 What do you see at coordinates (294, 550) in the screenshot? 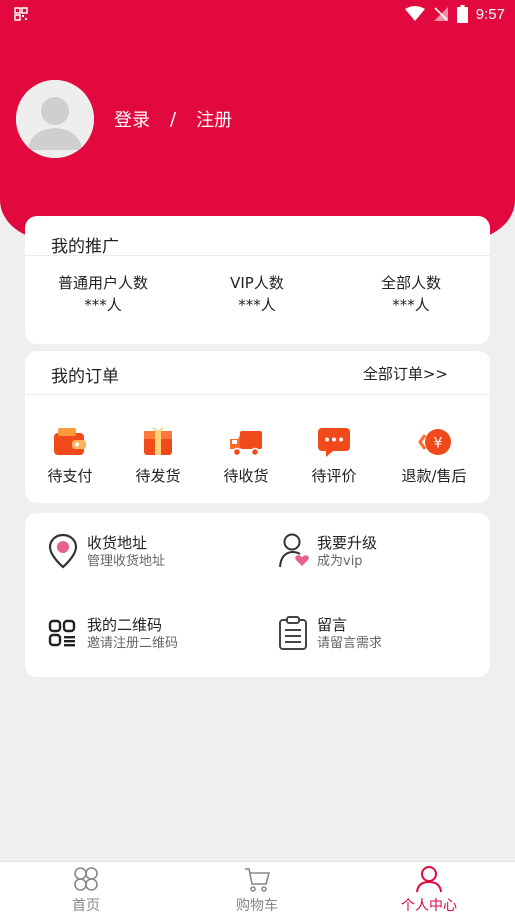
I see `user-heart-icon` at bounding box center [294, 550].